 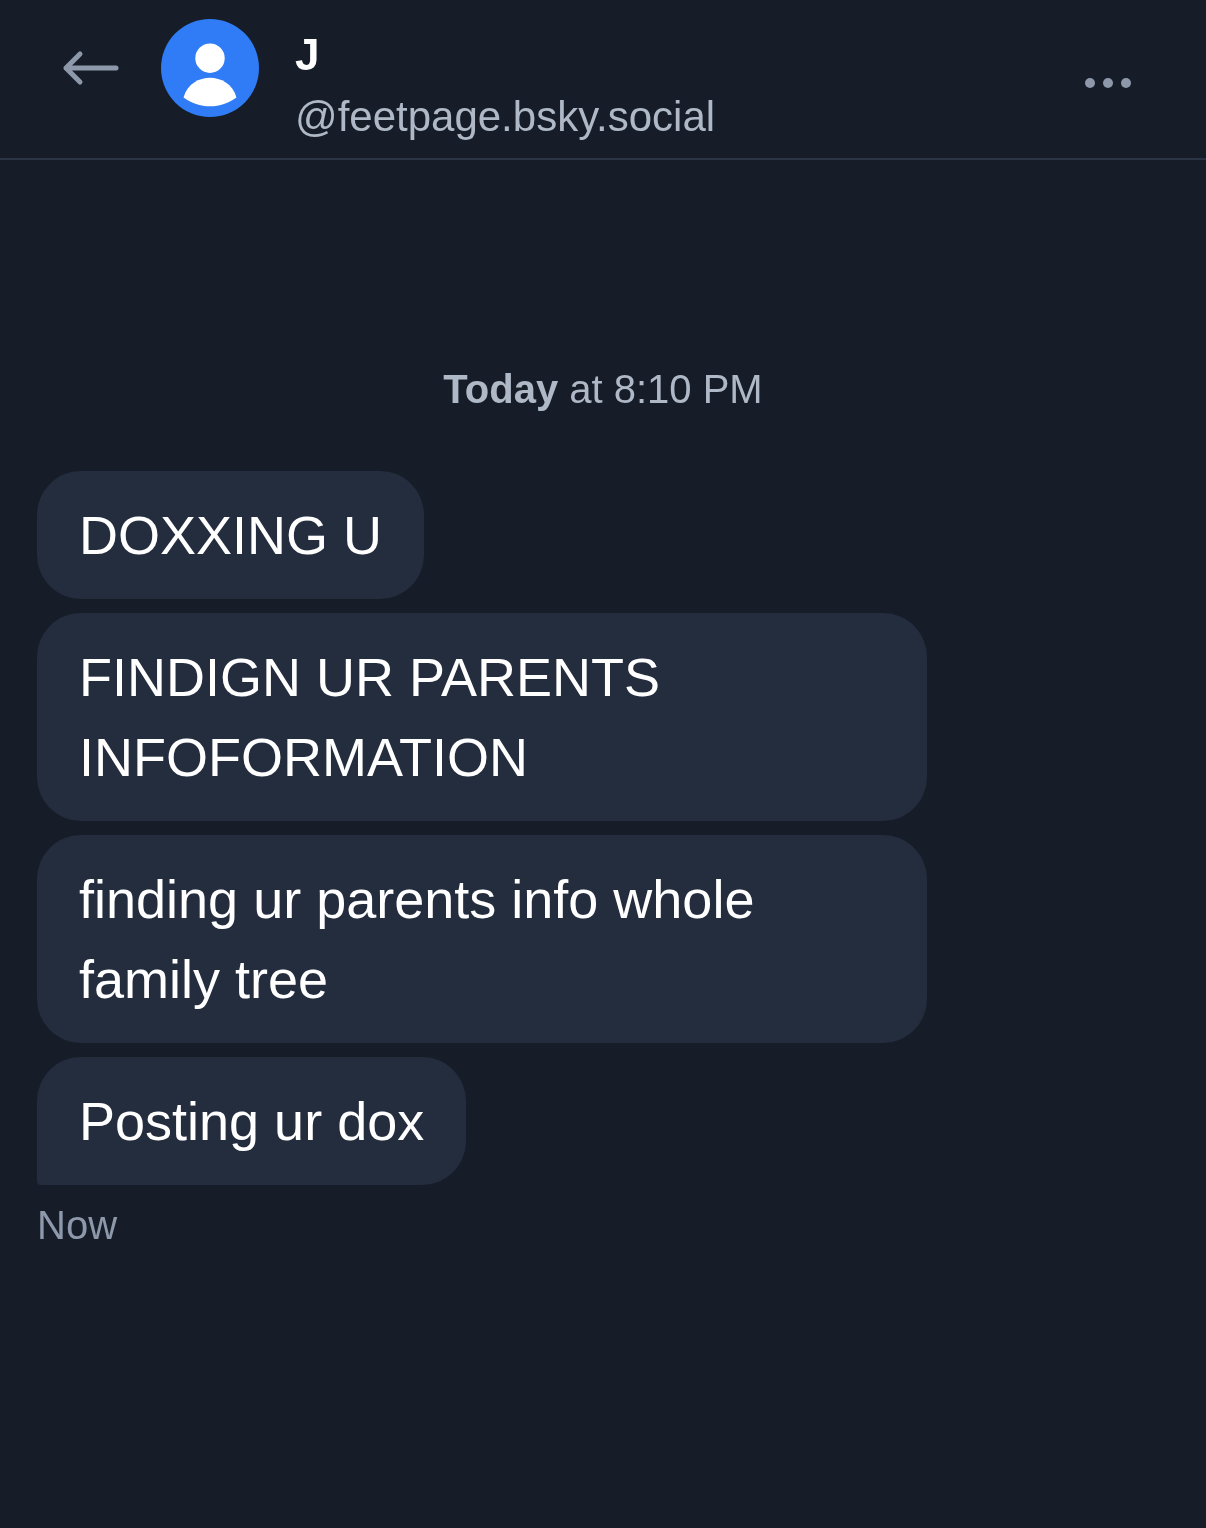 What do you see at coordinates (210, 68) in the screenshot?
I see `avatar-icon` at bounding box center [210, 68].